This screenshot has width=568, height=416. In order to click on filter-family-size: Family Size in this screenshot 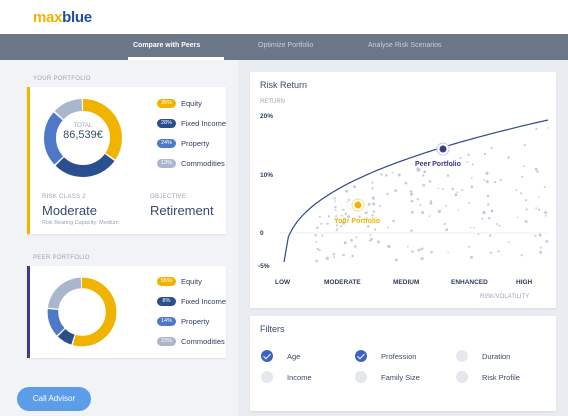, I will do `click(387, 377)`.